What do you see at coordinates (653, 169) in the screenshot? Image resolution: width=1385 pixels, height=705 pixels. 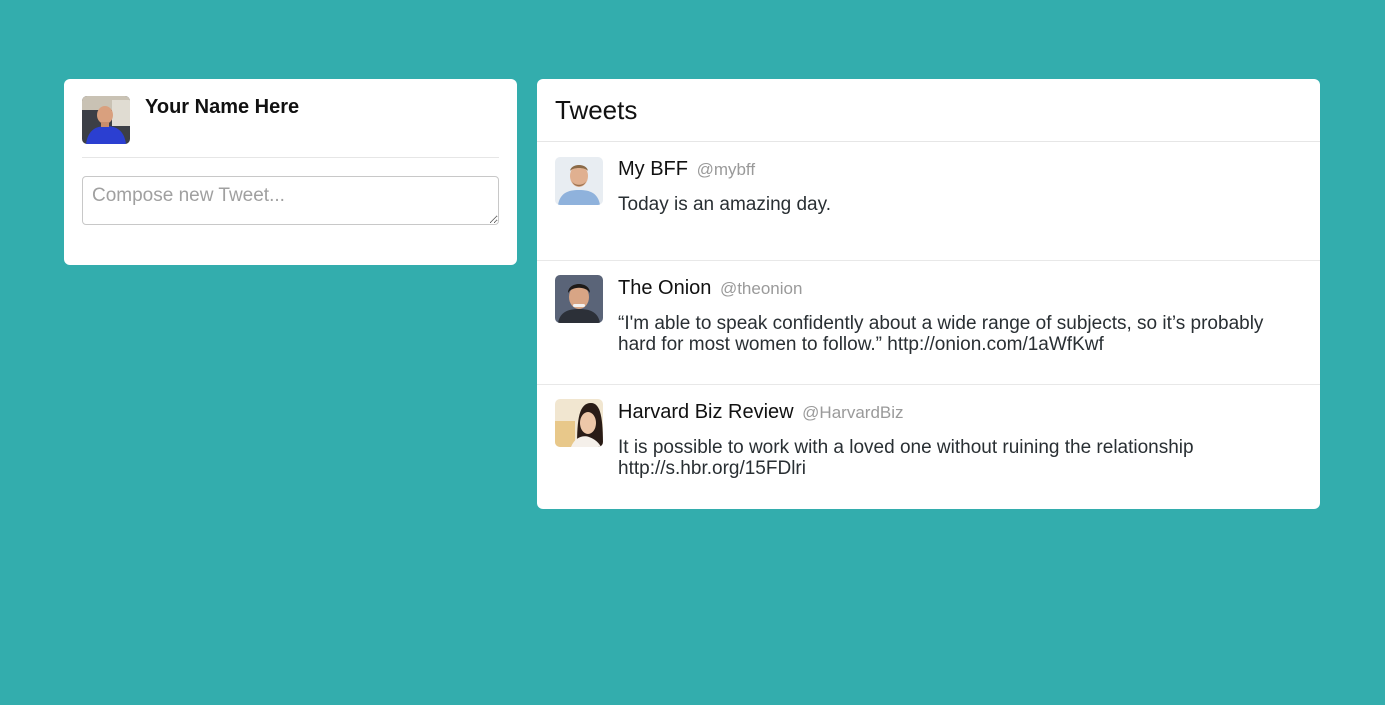 I see `tweet-author-name: My BFF` at bounding box center [653, 169].